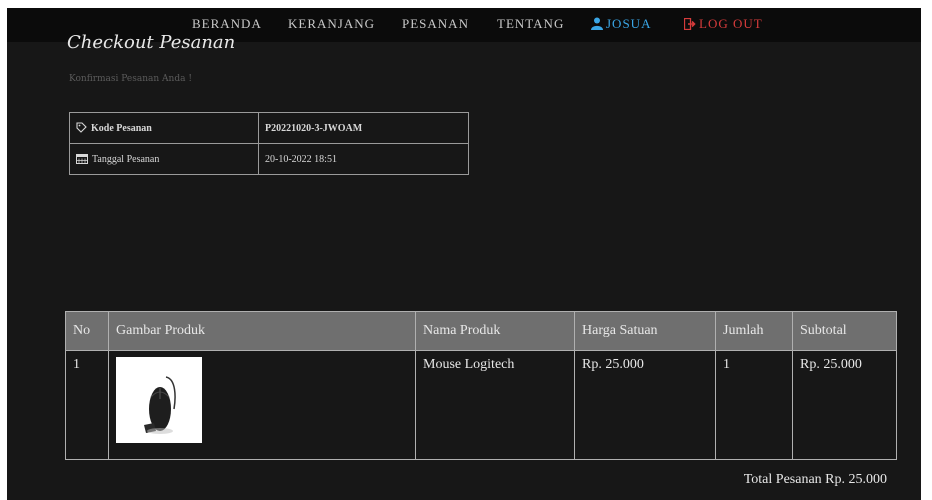 The width and height of the screenshot is (932, 500). I want to click on nav-logout: LOG OUT, so click(723, 24).